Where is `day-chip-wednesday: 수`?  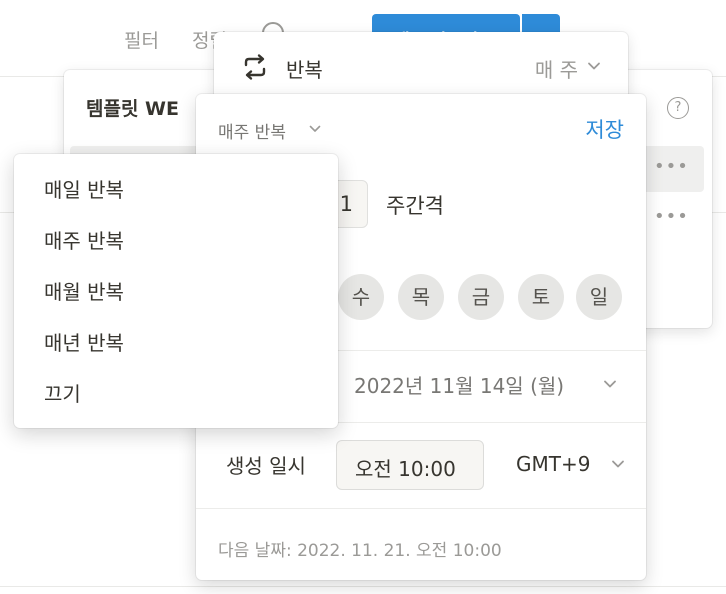
day-chip-wednesday: 수 is located at coordinates (361, 297).